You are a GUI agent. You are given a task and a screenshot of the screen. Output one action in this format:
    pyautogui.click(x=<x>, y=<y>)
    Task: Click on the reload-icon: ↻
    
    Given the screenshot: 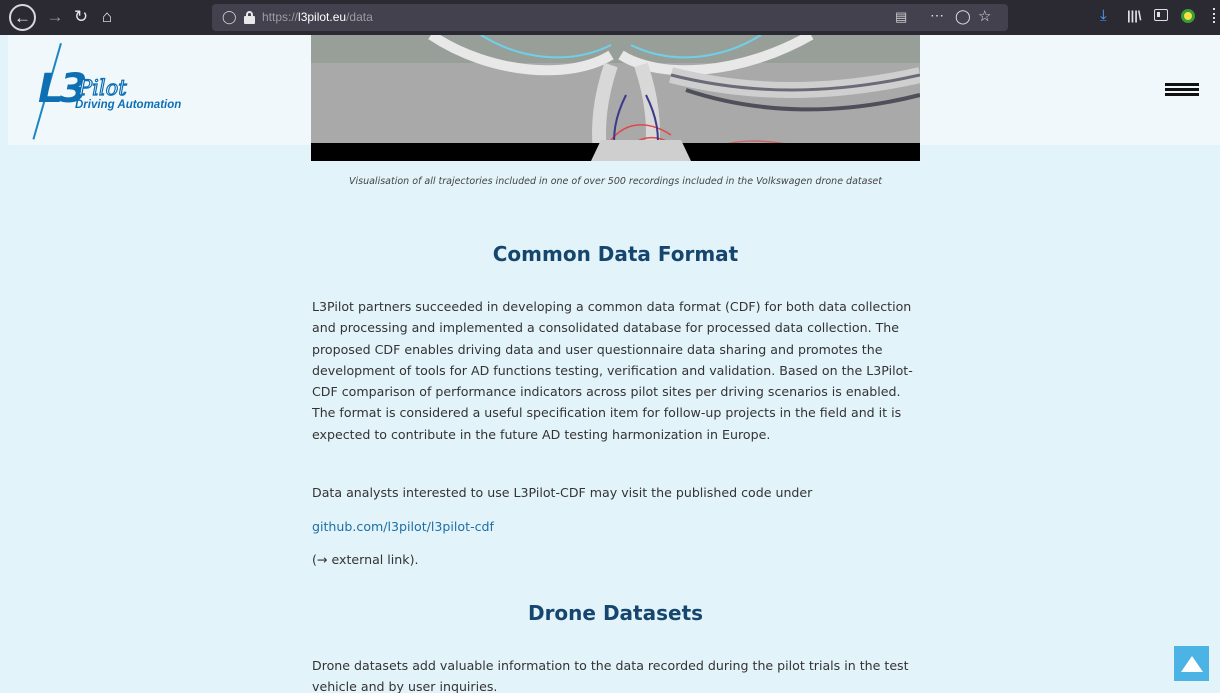 What is the action you would take?
    pyautogui.click(x=81, y=17)
    